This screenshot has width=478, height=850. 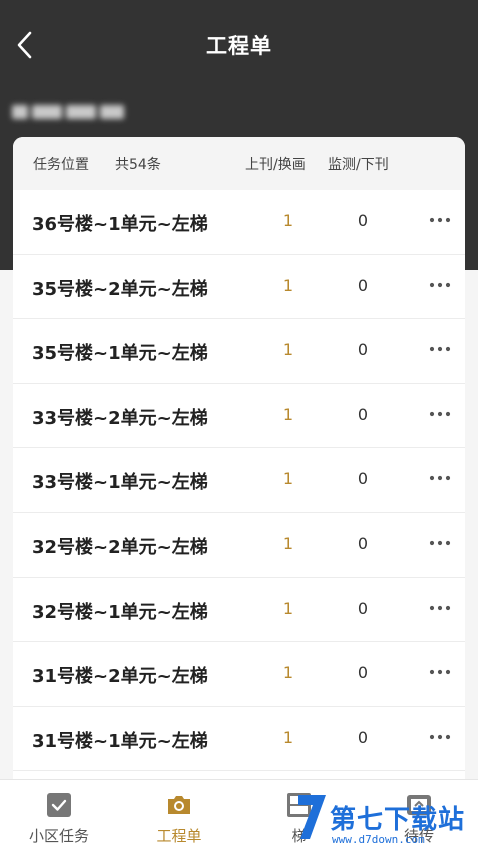 What do you see at coordinates (312, 817) in the screenshot?
I see `watermark-logo-icon` at bounding box center [312, 817].